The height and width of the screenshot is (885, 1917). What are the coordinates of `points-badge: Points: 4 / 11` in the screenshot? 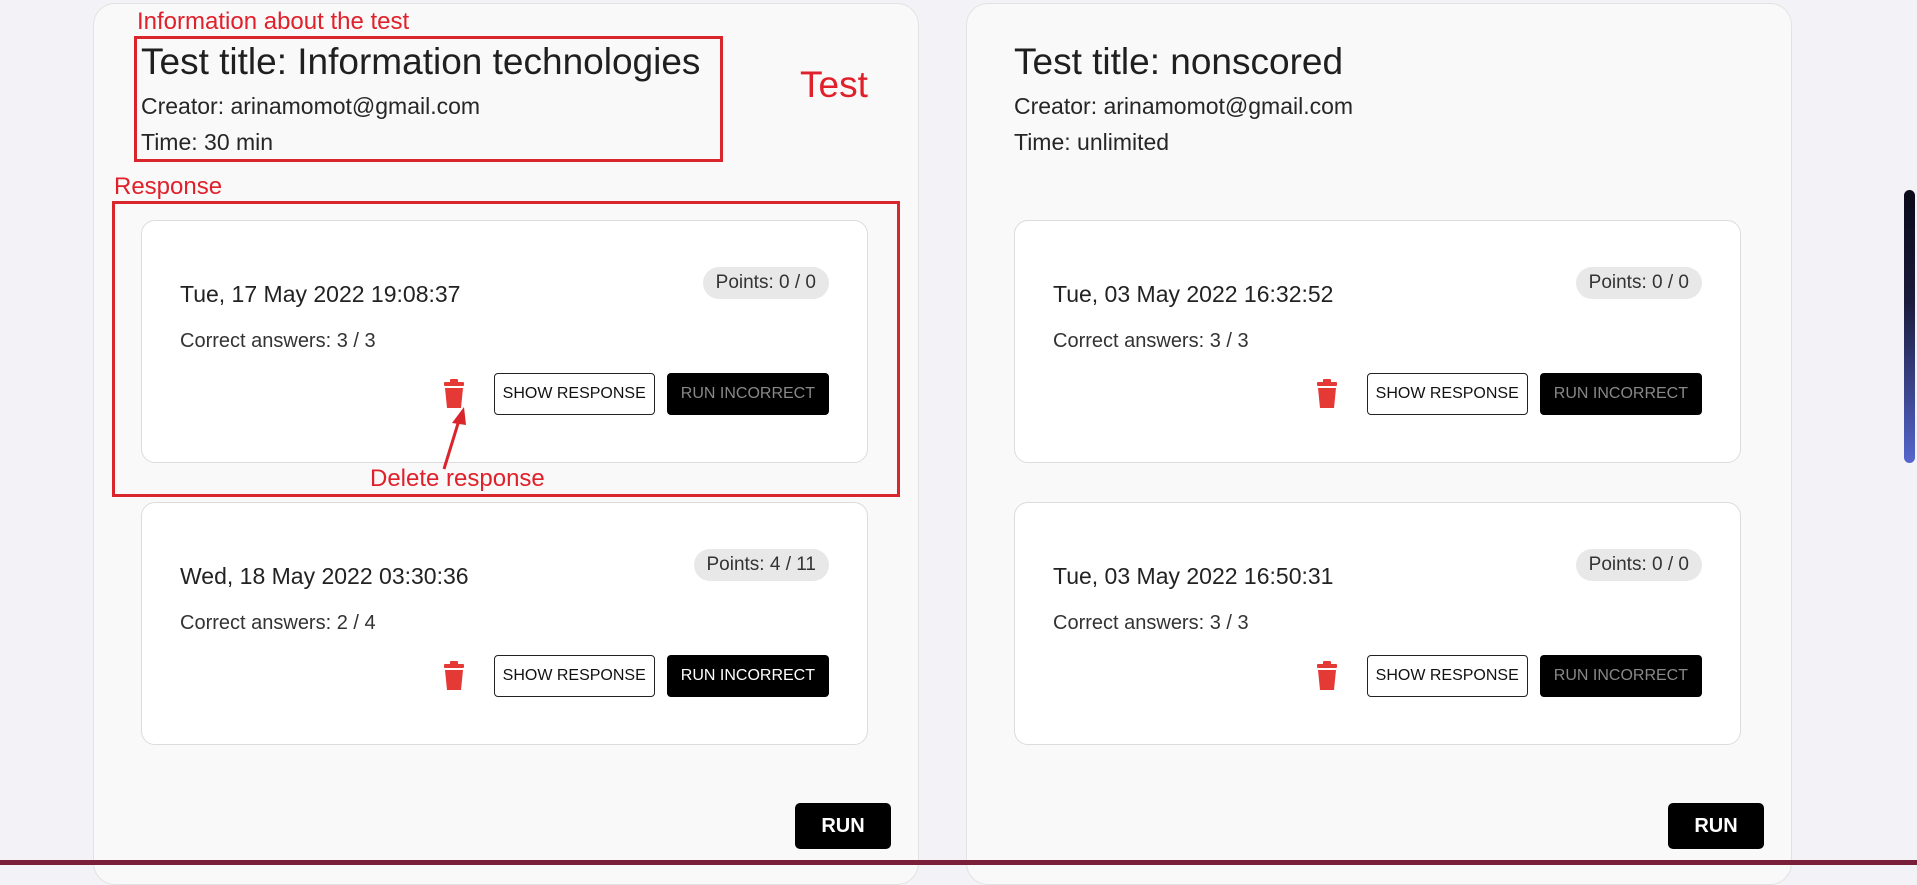 It's located at (761, 565).